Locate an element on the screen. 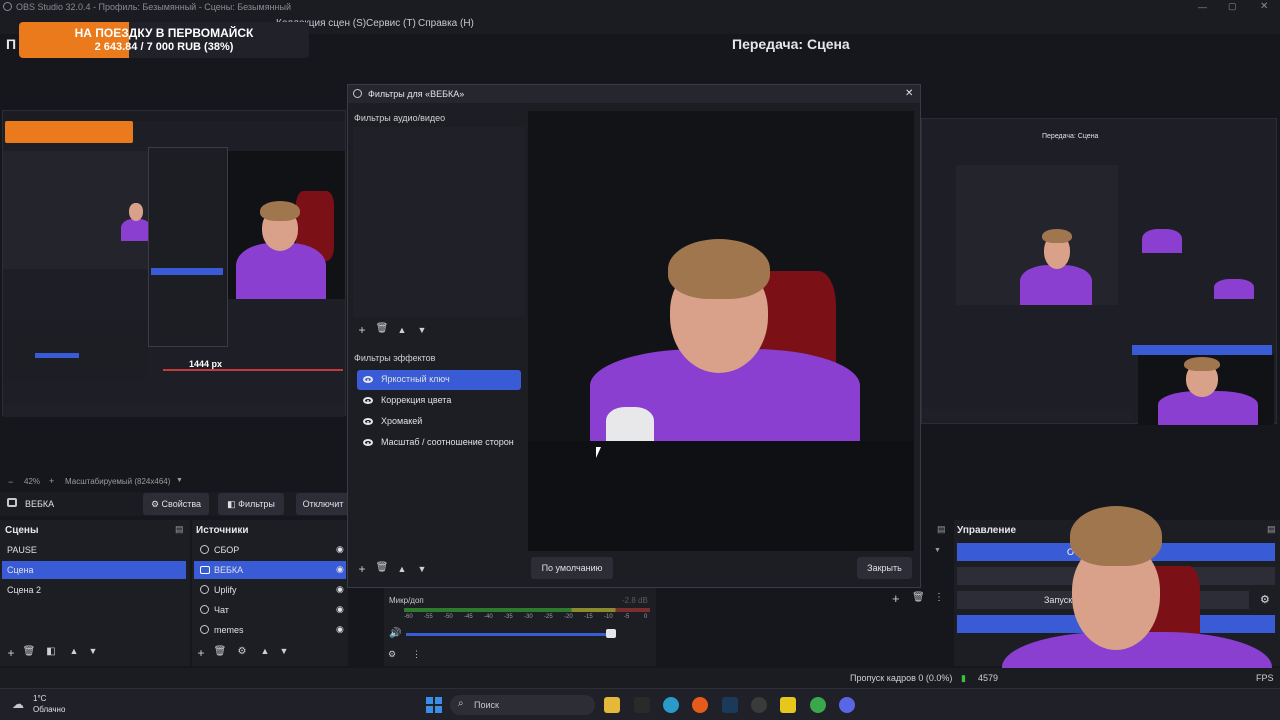  source-properties-icon: ⚙ is located at coordinates (242, 651).